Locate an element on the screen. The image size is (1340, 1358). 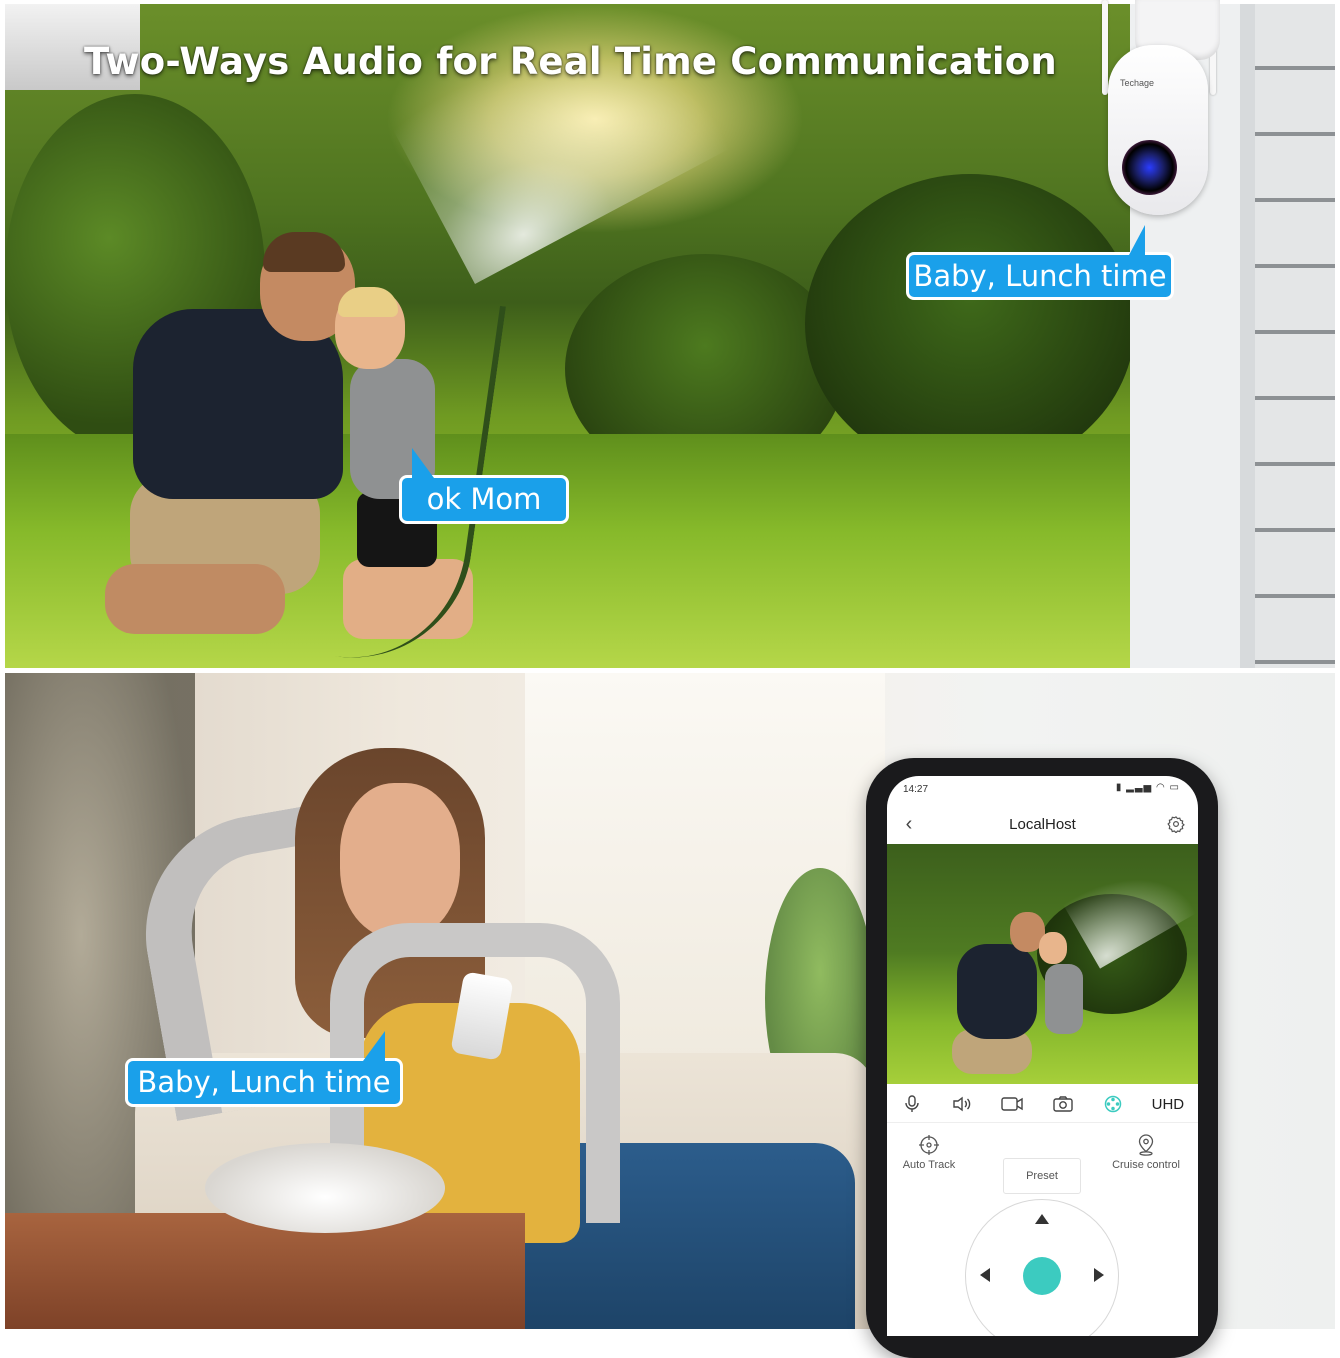
pan-up-button is located at coordinates (1042, 1219).